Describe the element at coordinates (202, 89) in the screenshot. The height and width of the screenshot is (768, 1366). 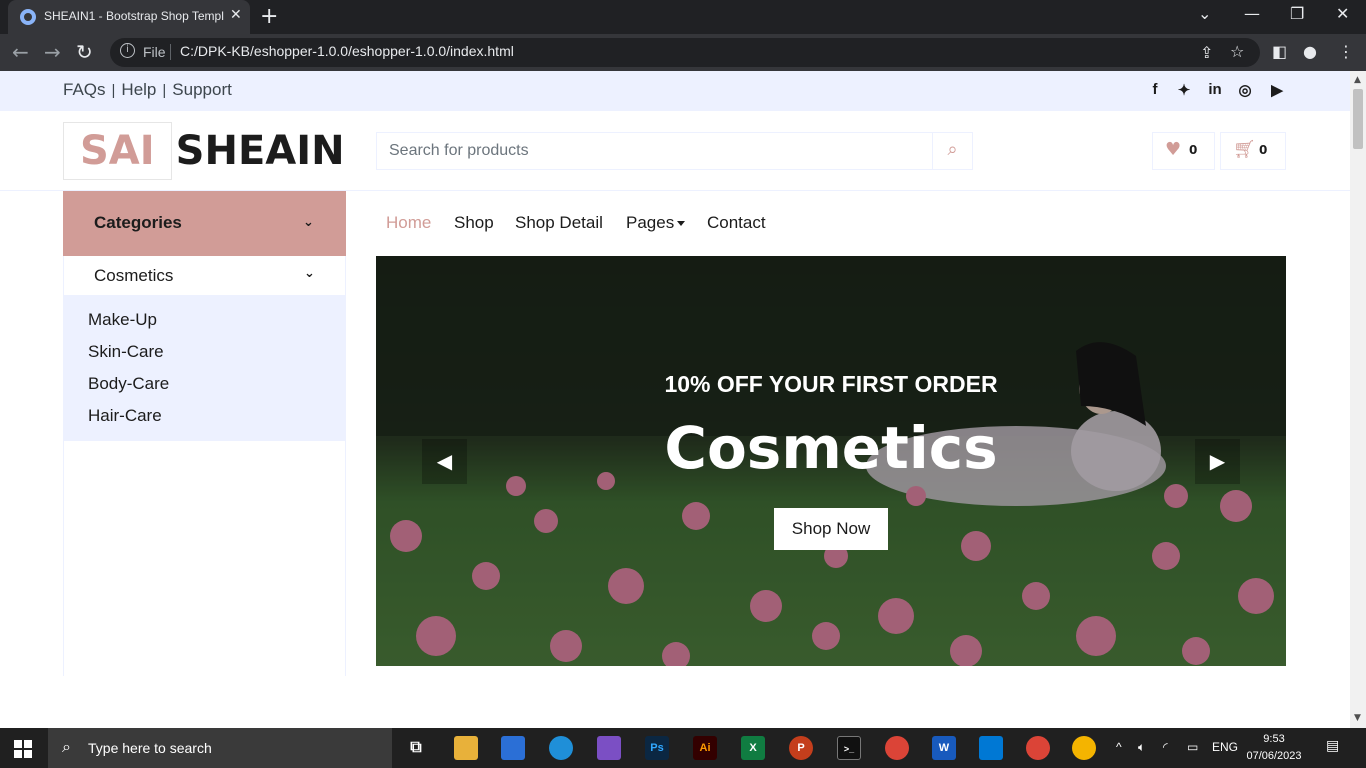
I see `support-link: Support` at that location.